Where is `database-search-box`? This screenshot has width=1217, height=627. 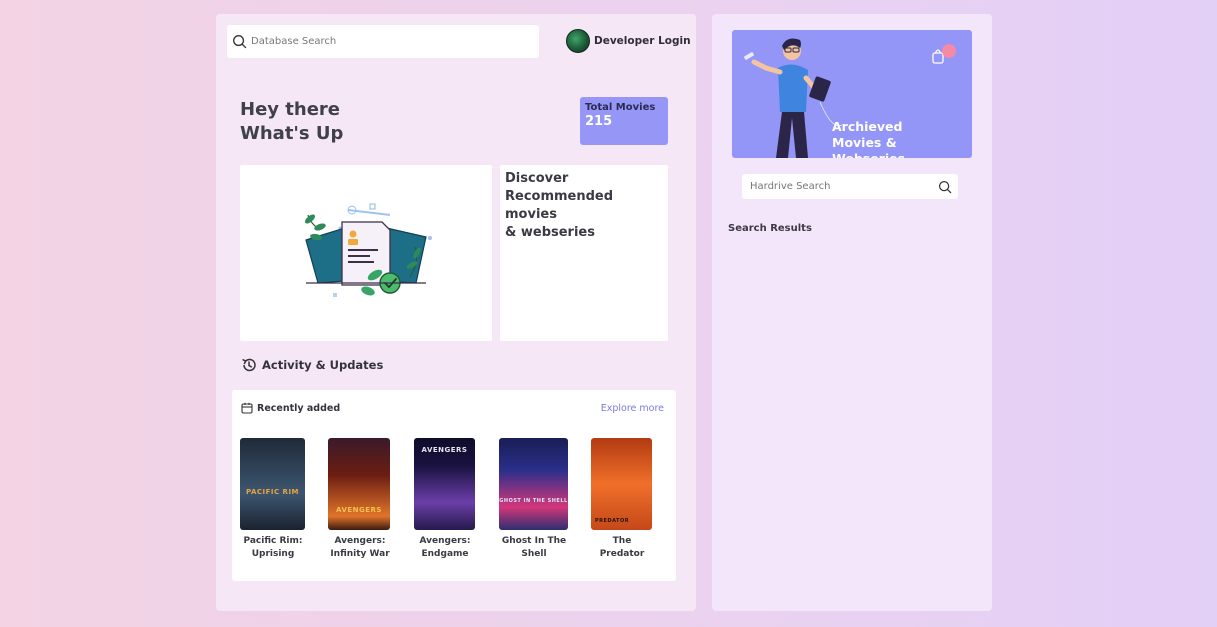
database-search-box is located at coordinates (383, 41).